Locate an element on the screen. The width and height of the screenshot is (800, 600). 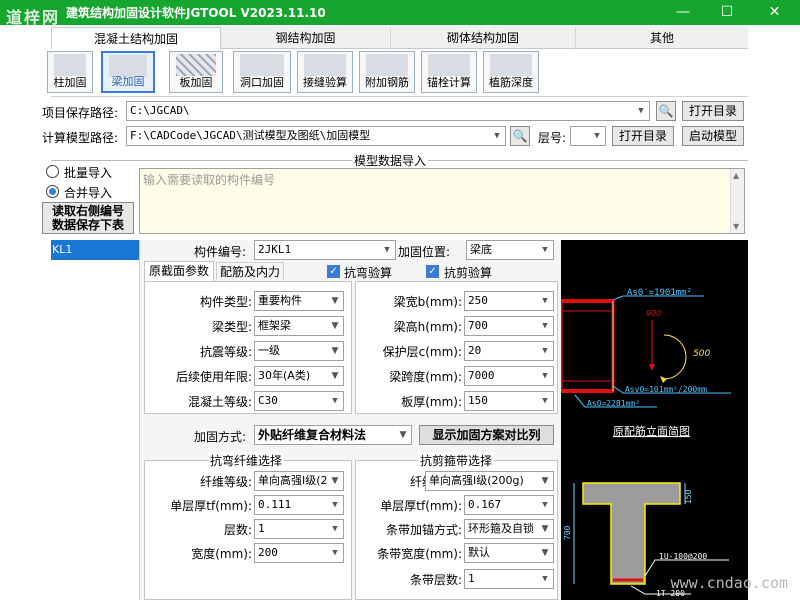
t-section is located at coordinates (631, 533).